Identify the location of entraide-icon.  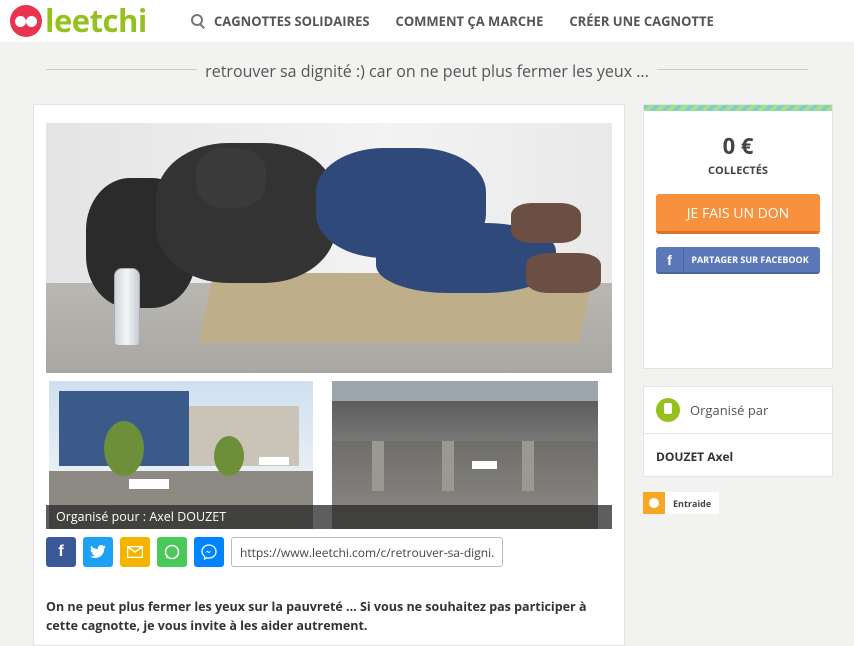
(654, 503).